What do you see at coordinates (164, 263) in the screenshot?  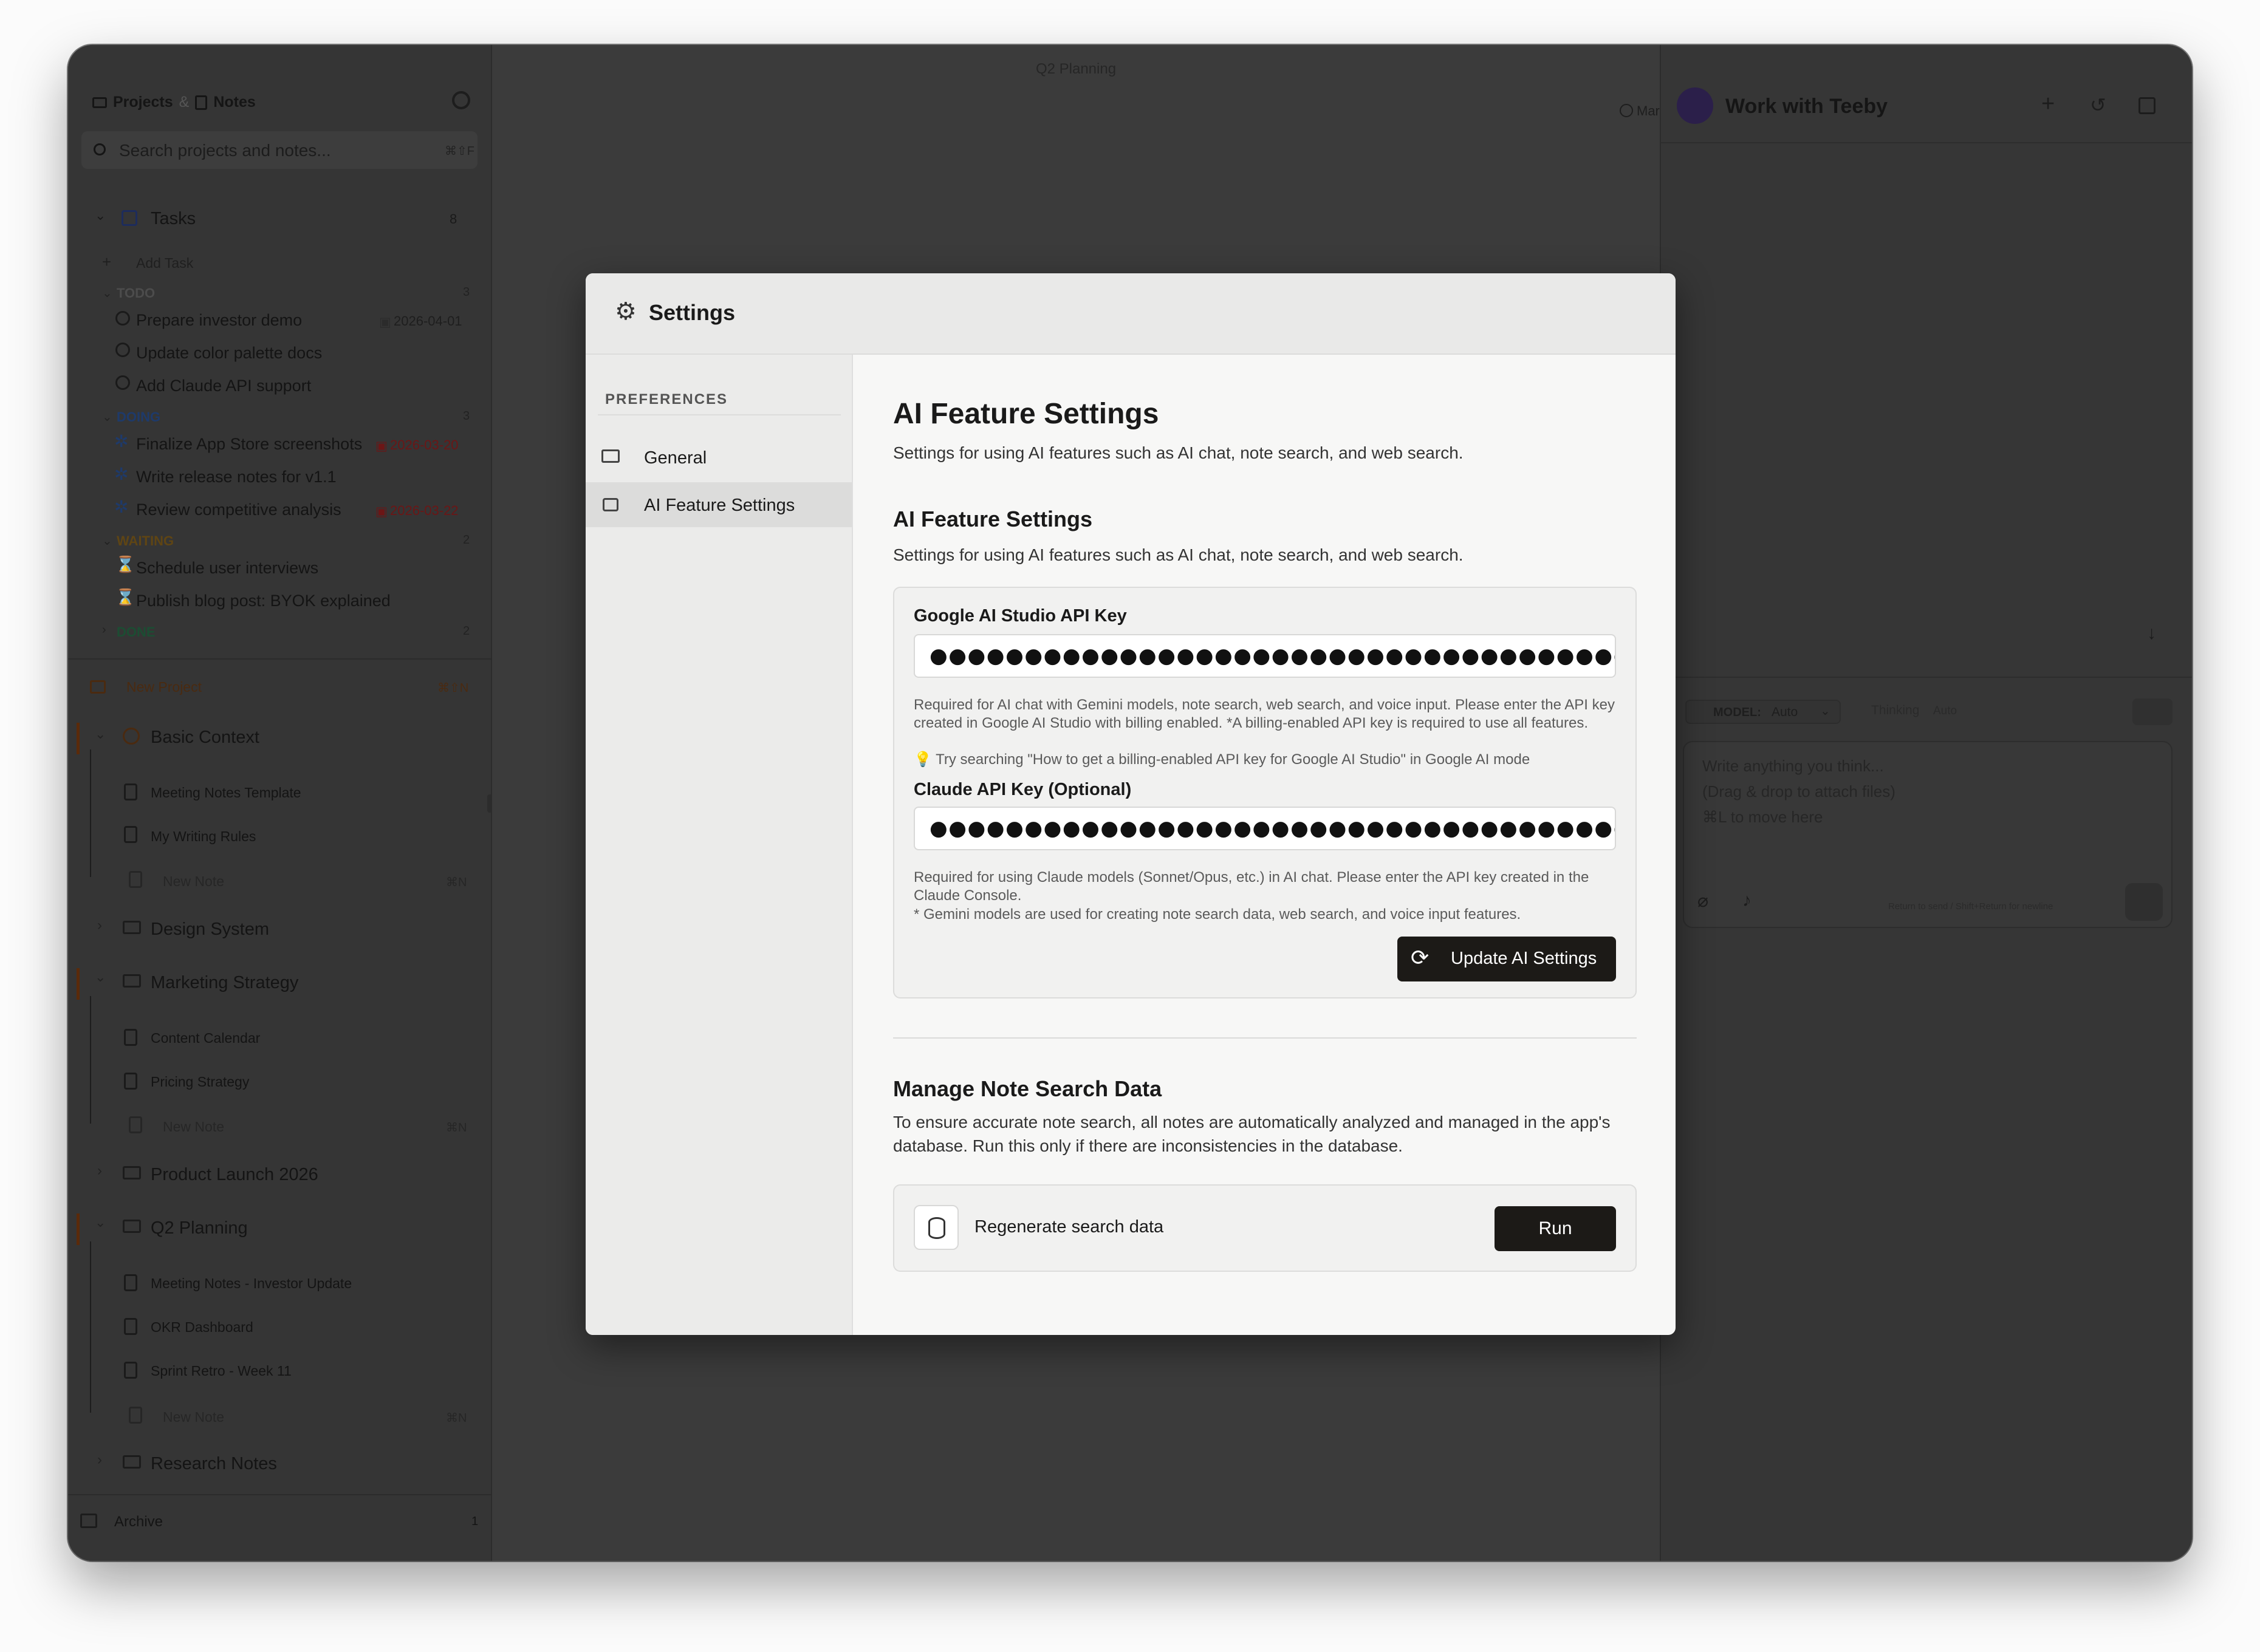 I see `add-task-button: Add Task` at bounding box center [164, 263].